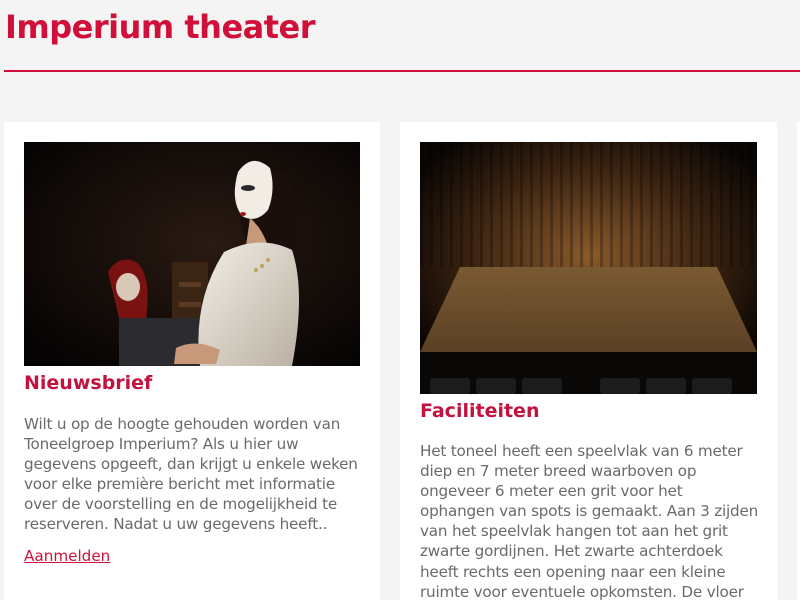 The width and height of the screenshot is (800, 600). What do you see at coordinates (480, 411) in the screenshot?
I see `card-heading-faciliteiten: Faciliteiten` at bounding box center [480, 411].